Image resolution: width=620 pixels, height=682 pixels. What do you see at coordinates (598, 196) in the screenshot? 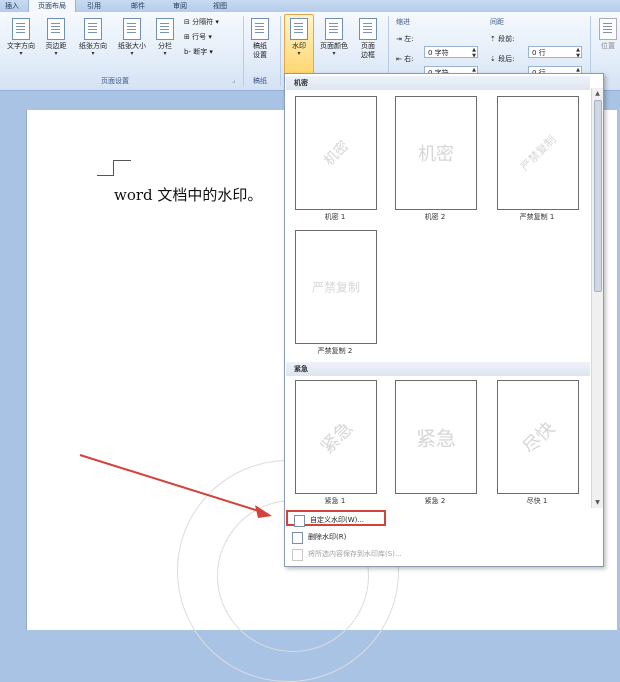
I see `scrollbar-thumb` at bounding box center [598, 196].